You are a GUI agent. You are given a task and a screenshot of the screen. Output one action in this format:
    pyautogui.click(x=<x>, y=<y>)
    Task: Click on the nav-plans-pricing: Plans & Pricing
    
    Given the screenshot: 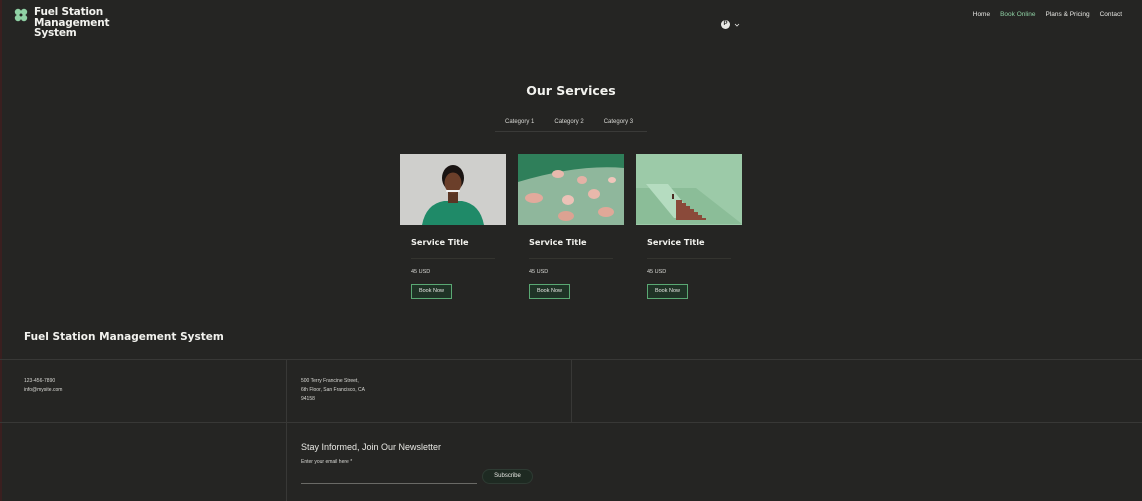 What is the action you would take?
    pyautogui.click(x=1068, y=14)
    